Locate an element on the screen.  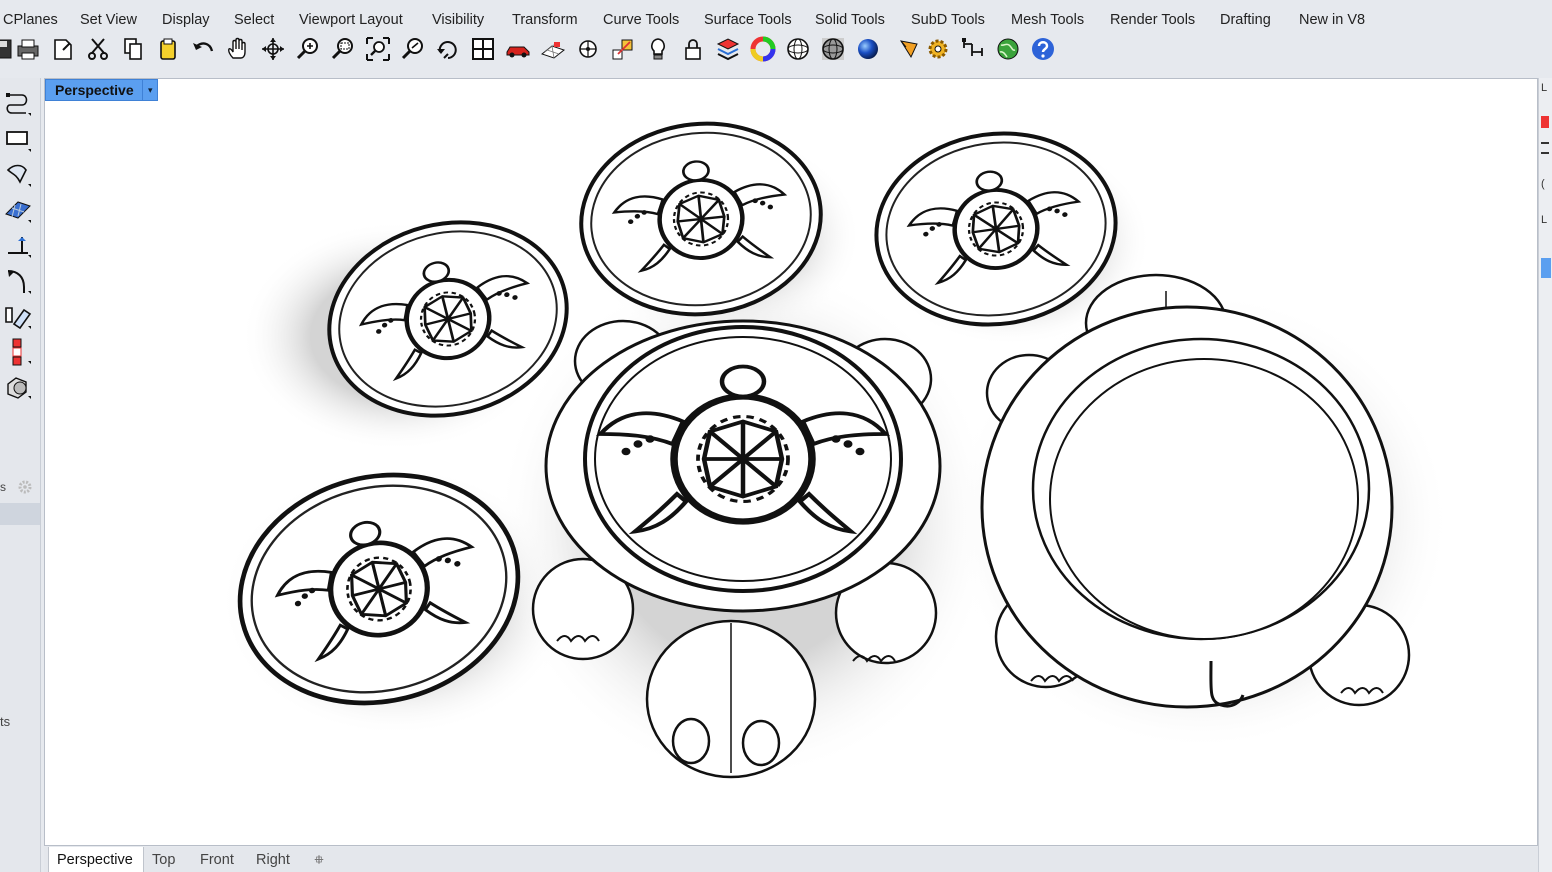
chevron-down-icon: ▾ is located at coordinates (149, 90).